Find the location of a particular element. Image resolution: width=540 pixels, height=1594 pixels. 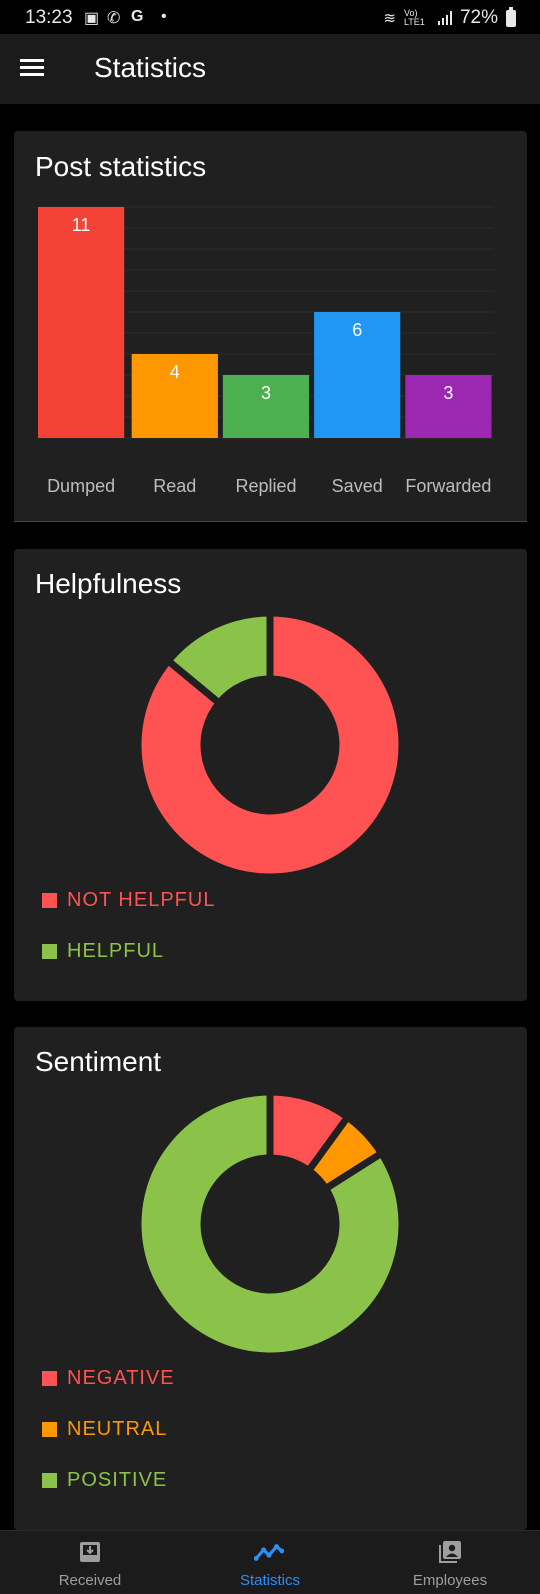

page-title: Statistics is located at coordinates (150, 67).